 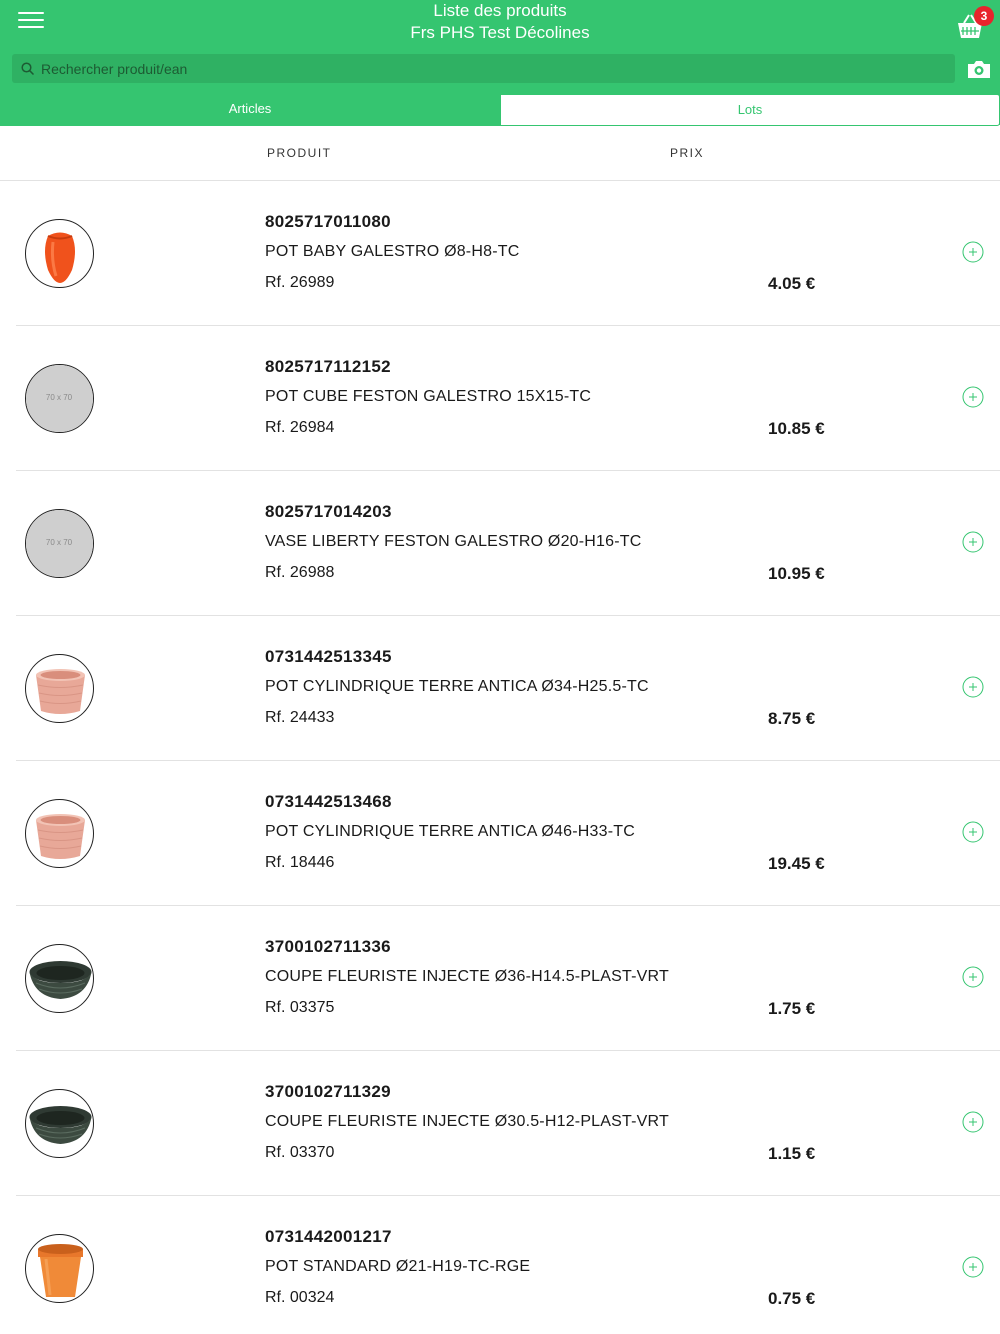 I want to click on product-name: VASE LIBERTY FESTON GALESTRO Ø20-H16-TC, so click(x=453, y=541).